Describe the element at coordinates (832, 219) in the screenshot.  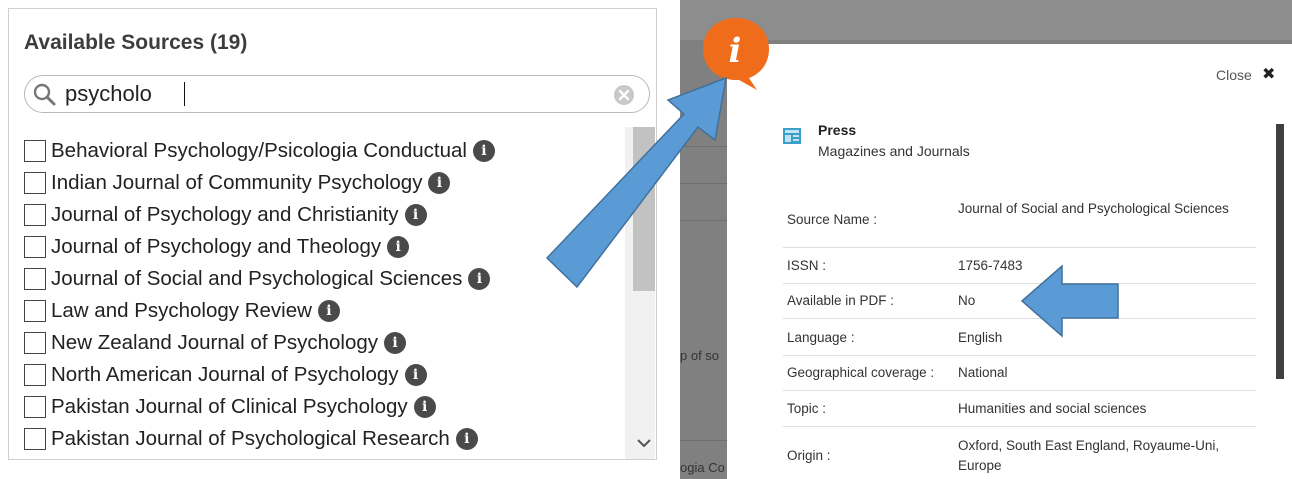
I see `source-name-label: Source Name :` at that location.